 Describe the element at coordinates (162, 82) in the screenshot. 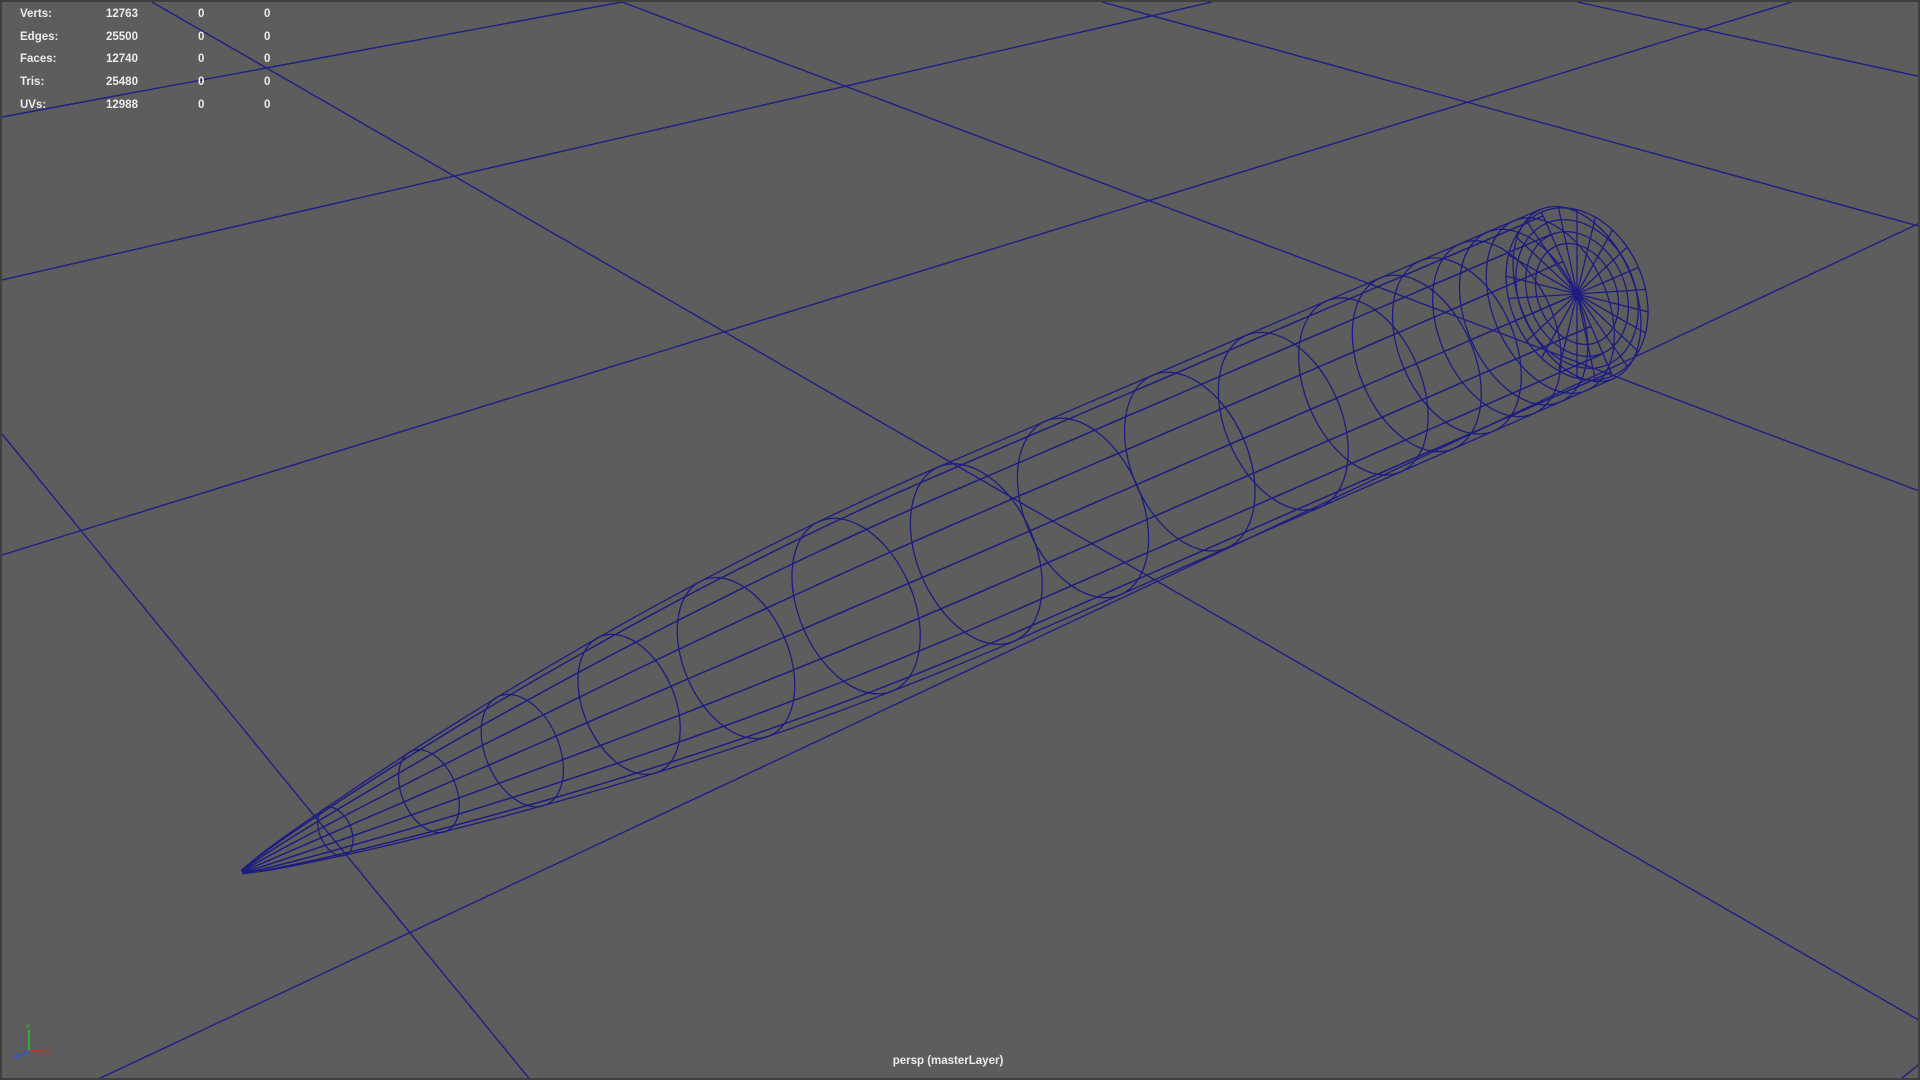

I see `hud-row: Tris: 25480 0 0` at that location.